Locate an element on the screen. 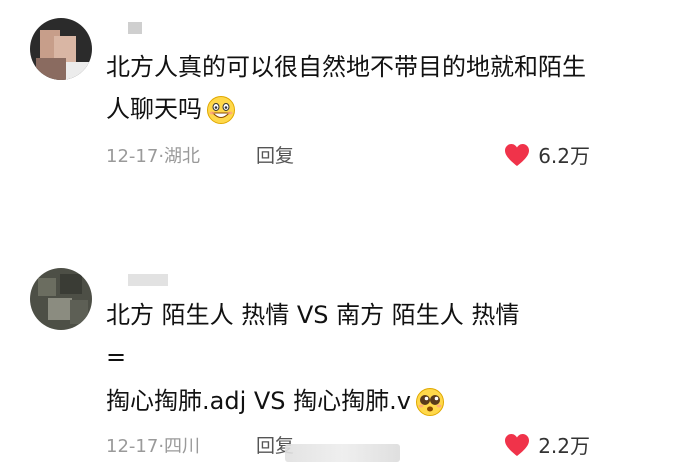 The image size is (690, 474). like-button: 6.2万 is located at coordinates (547, 154).